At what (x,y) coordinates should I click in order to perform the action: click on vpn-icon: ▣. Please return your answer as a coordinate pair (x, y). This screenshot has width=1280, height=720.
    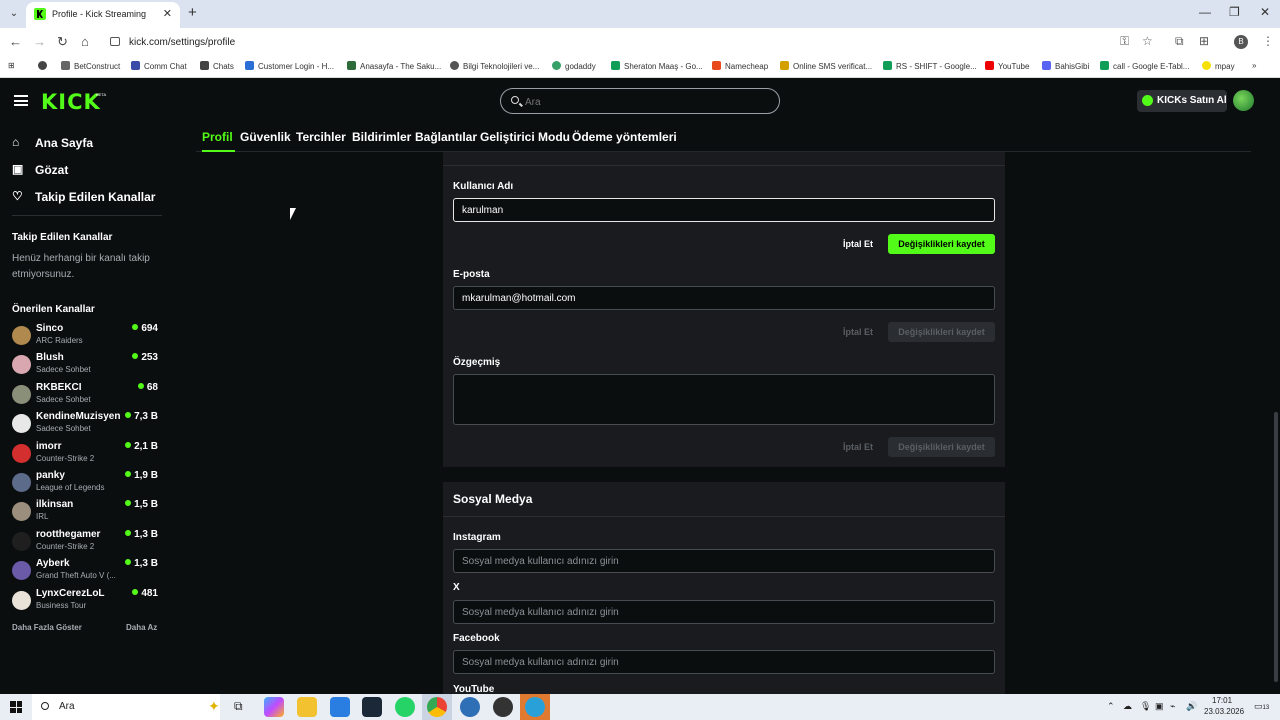
    Looking at the image, I should click on (1159, 706).